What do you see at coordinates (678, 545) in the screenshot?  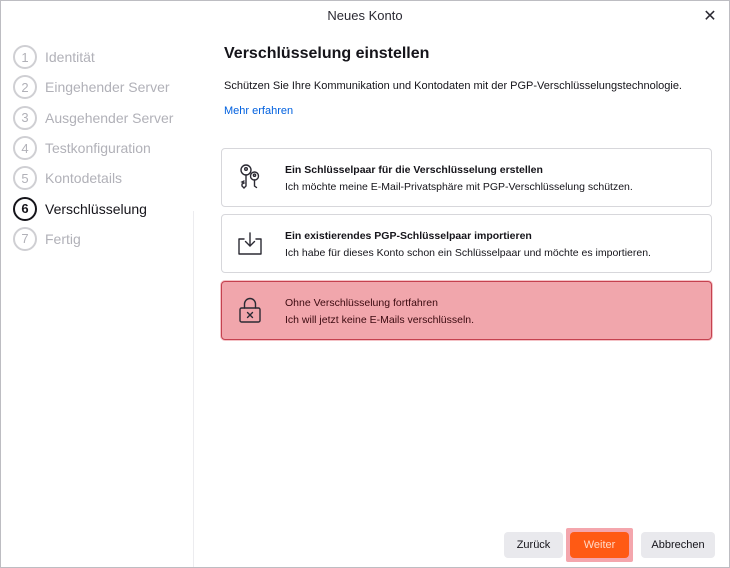 I see `cancel-button: Abbrechen` at bounding box center [678, 545].